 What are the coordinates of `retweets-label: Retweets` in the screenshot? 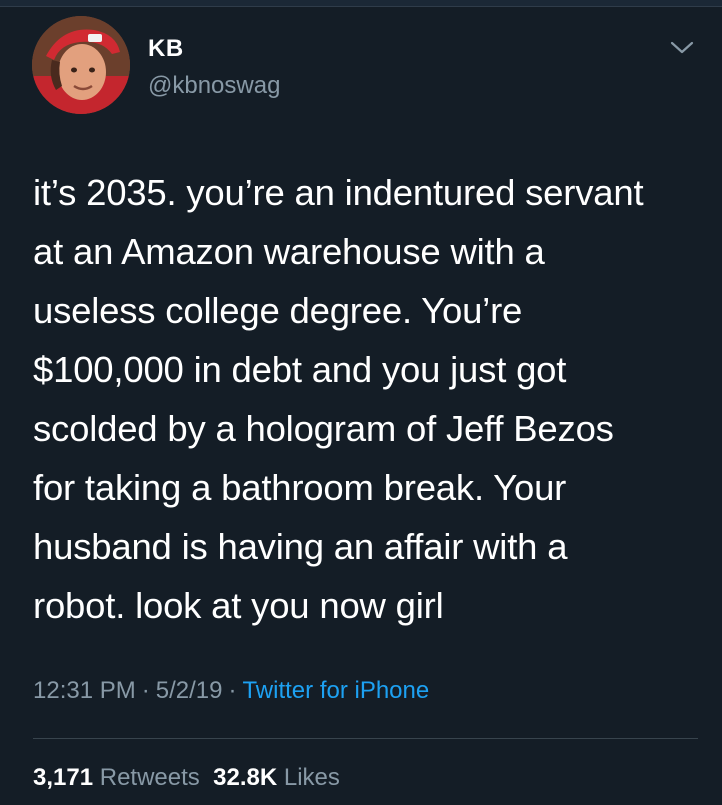 It's located at (149, 777).